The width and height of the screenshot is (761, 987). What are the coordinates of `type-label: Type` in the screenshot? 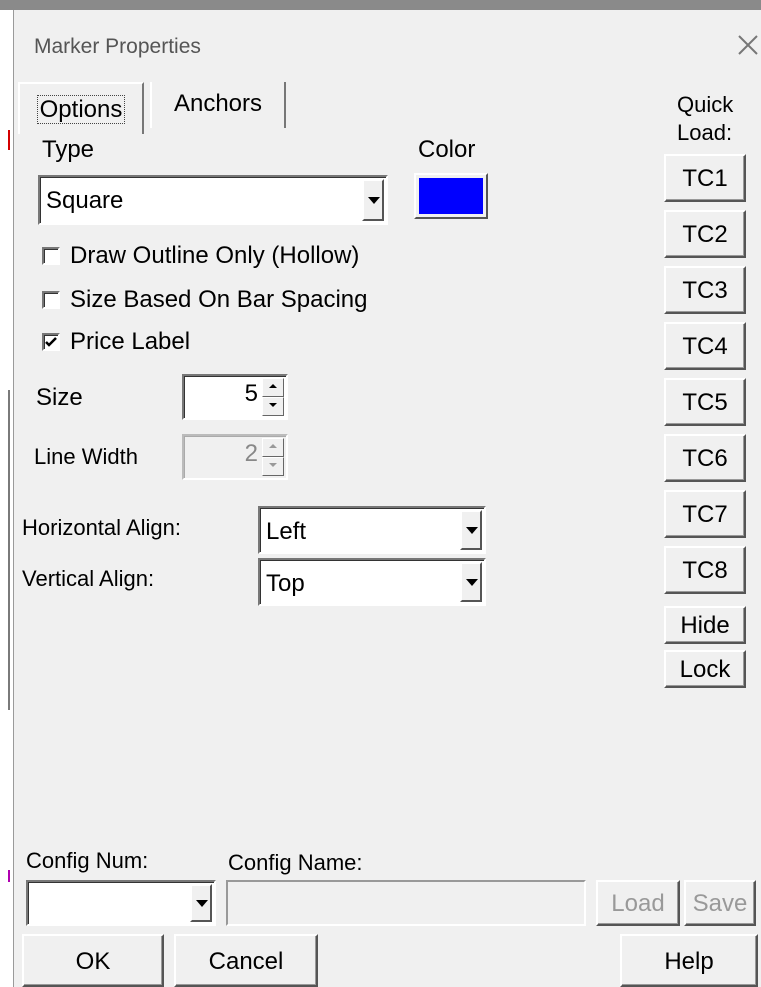 It's located at (68, 149).